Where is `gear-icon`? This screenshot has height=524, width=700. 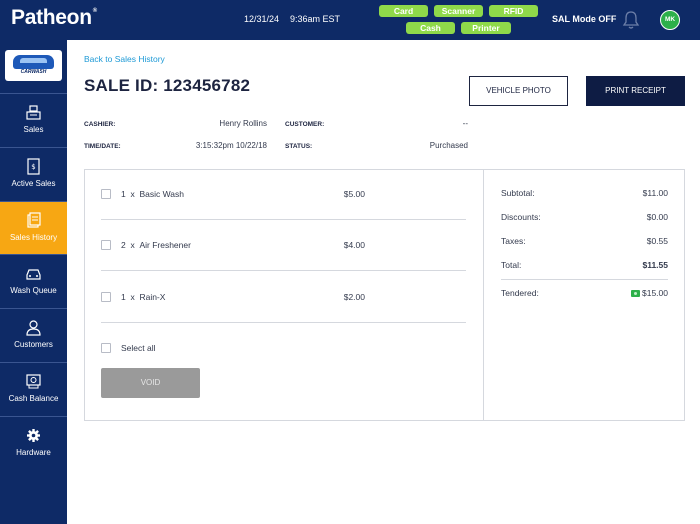
gear-icon is located at coordinates (33, 435).